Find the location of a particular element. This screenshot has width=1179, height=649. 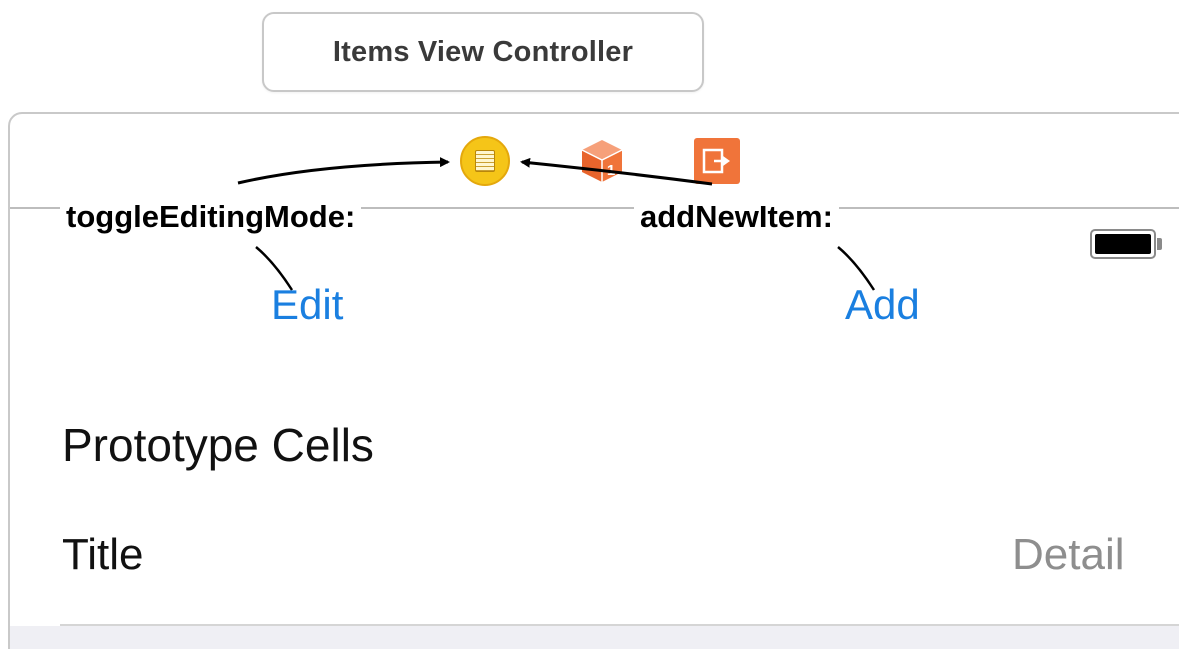

table-background is located at coordinates (594, 637).